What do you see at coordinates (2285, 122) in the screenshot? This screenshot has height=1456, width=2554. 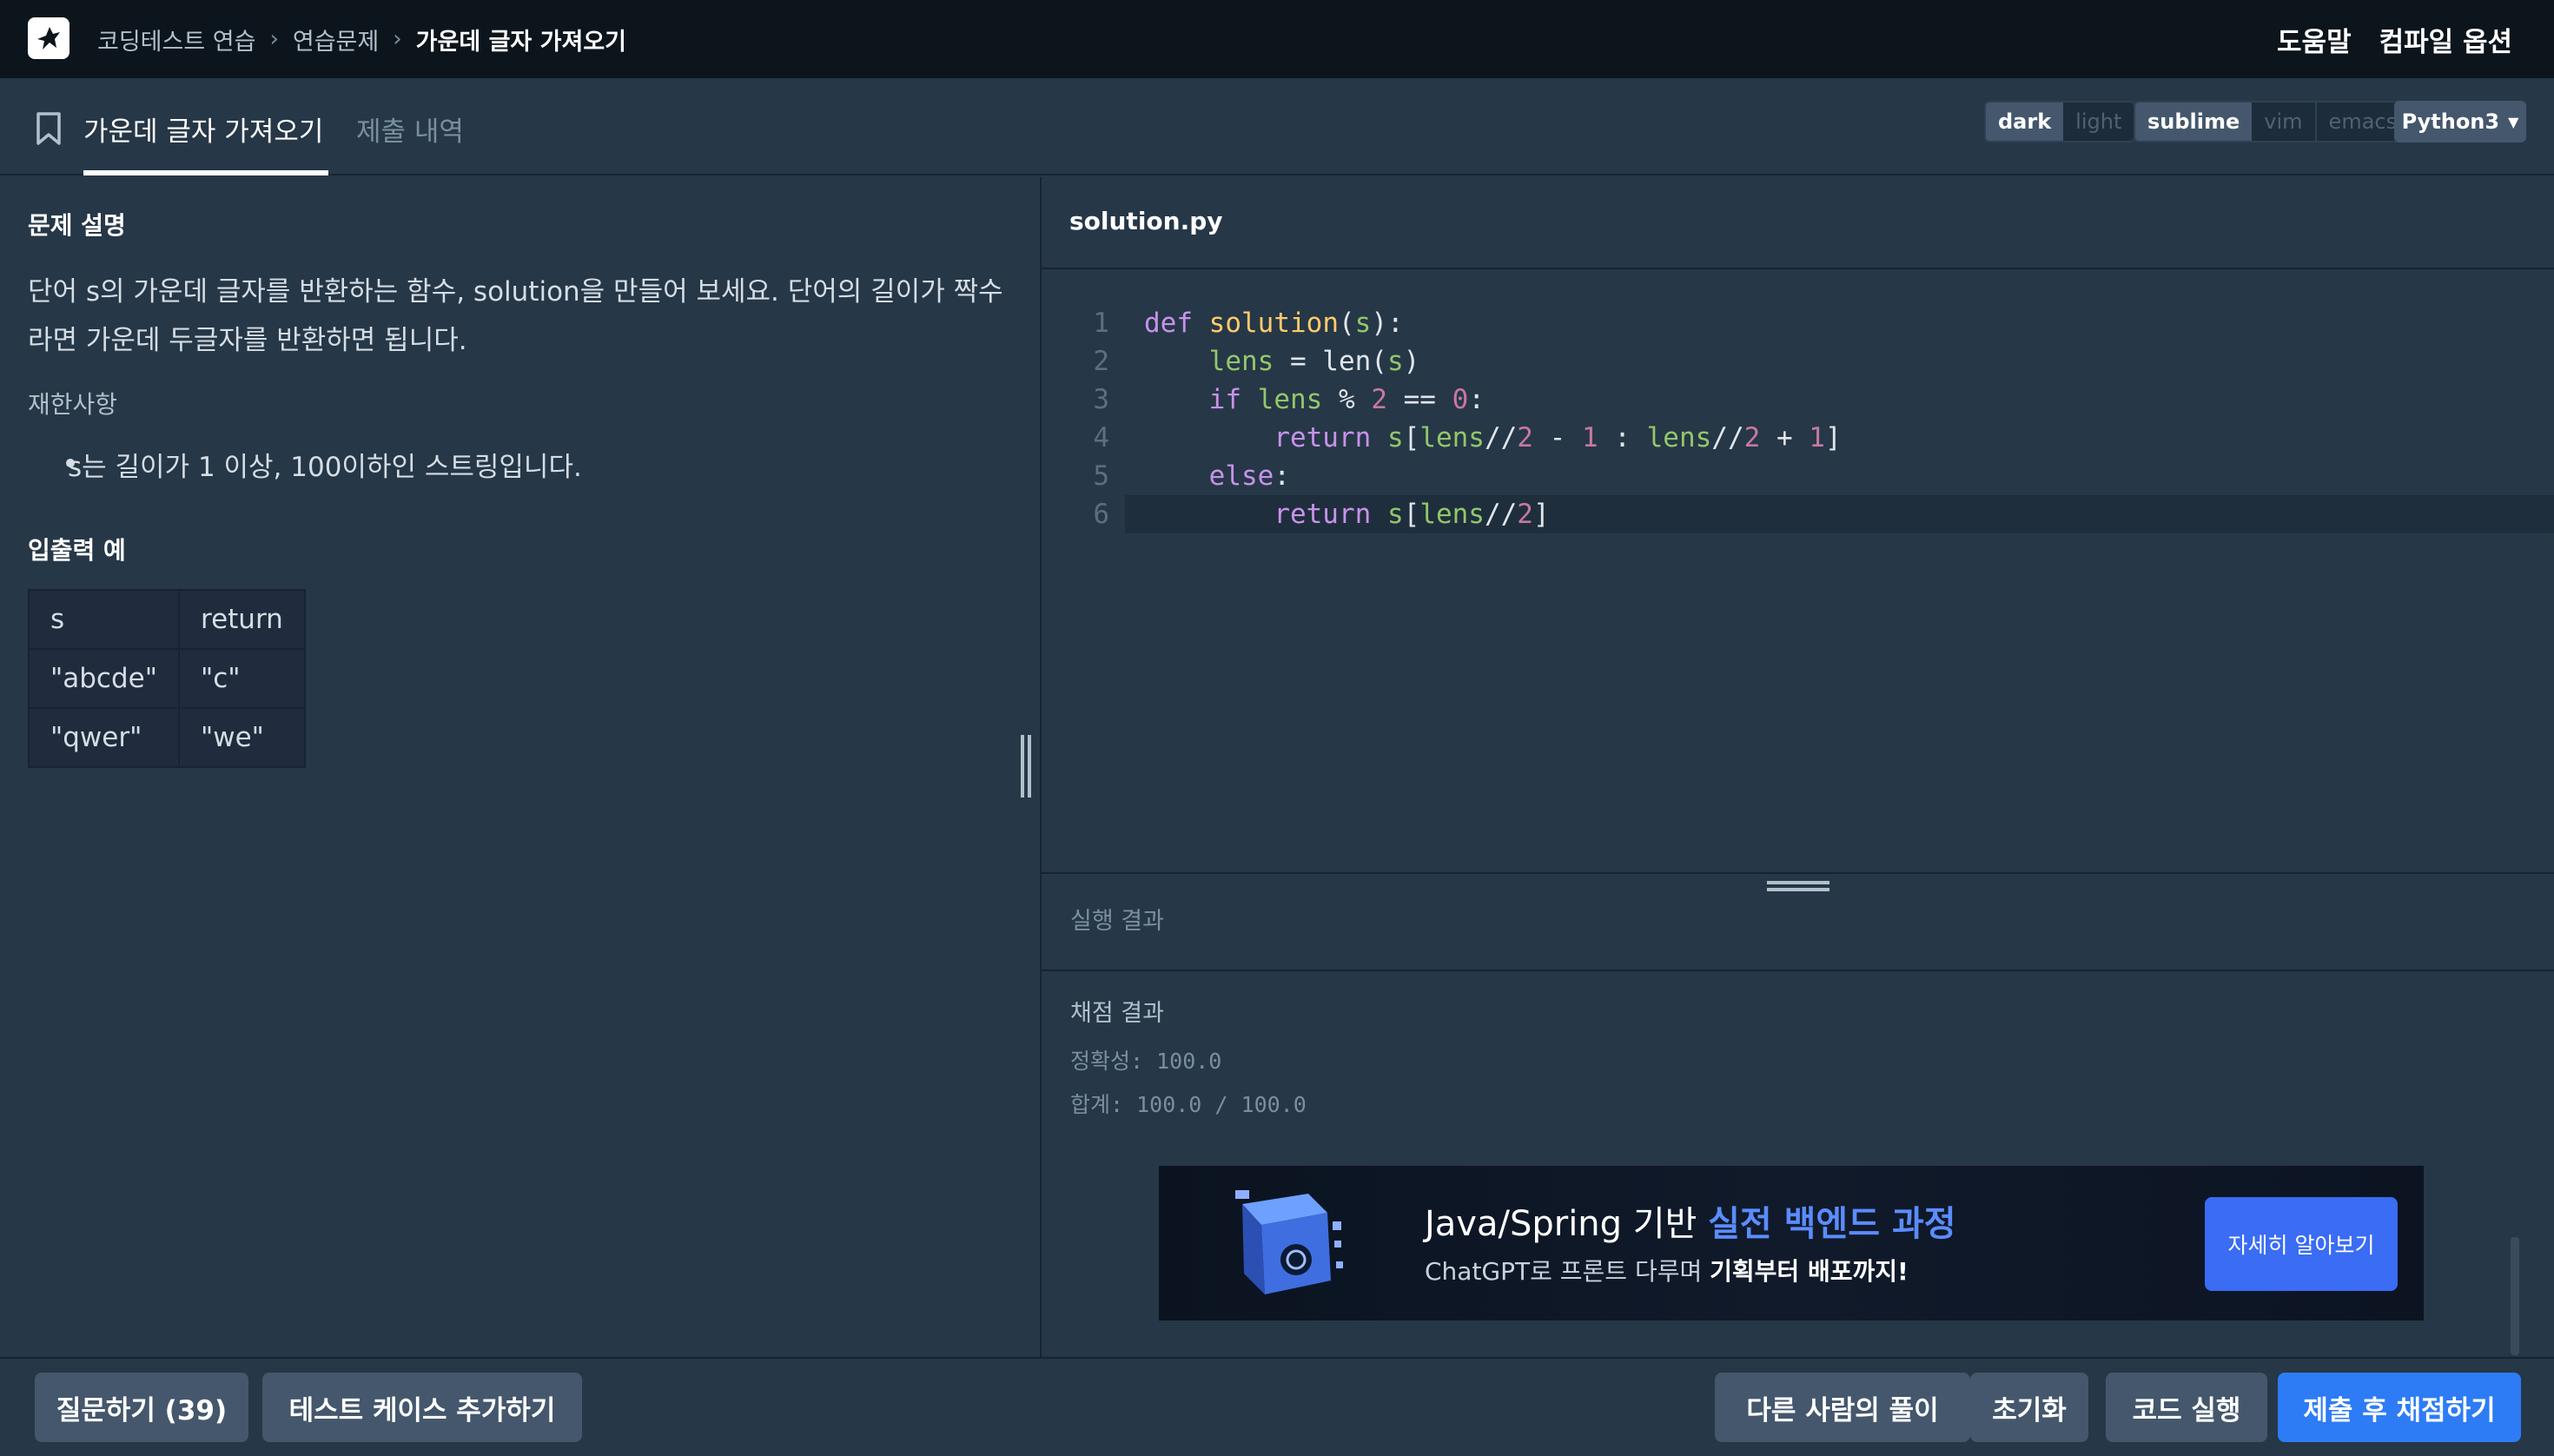 I see `keymap-vim-option: vim` at bounding box center [2285, 122].